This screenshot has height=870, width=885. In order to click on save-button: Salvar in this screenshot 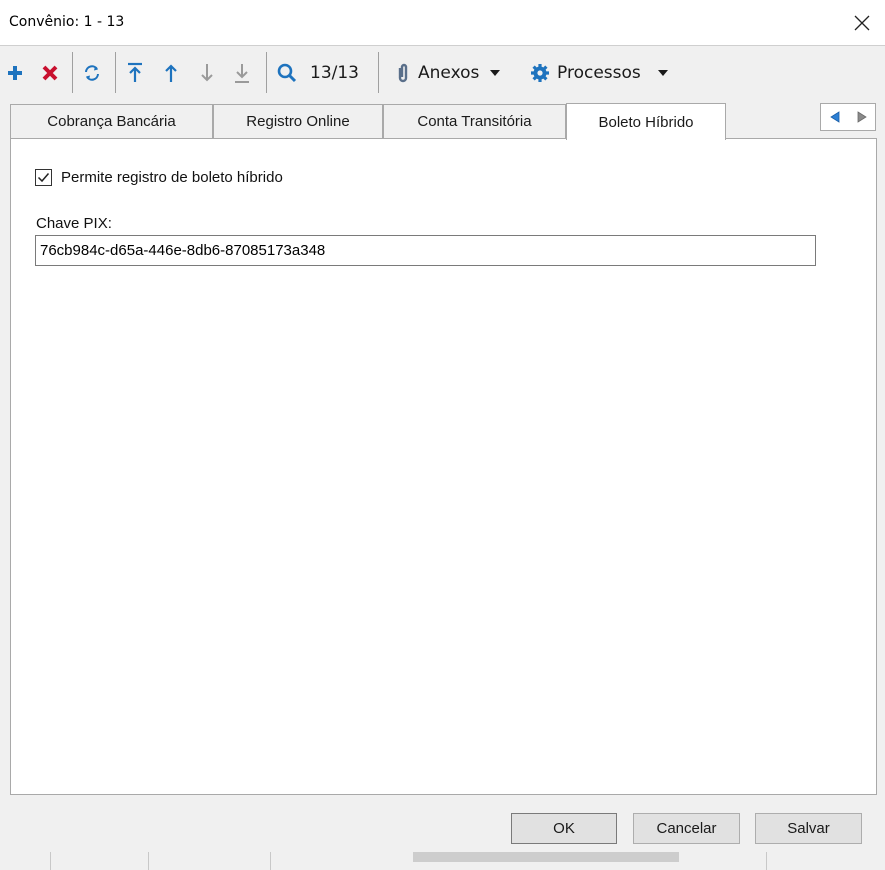, I will do `click(808, 828)`.